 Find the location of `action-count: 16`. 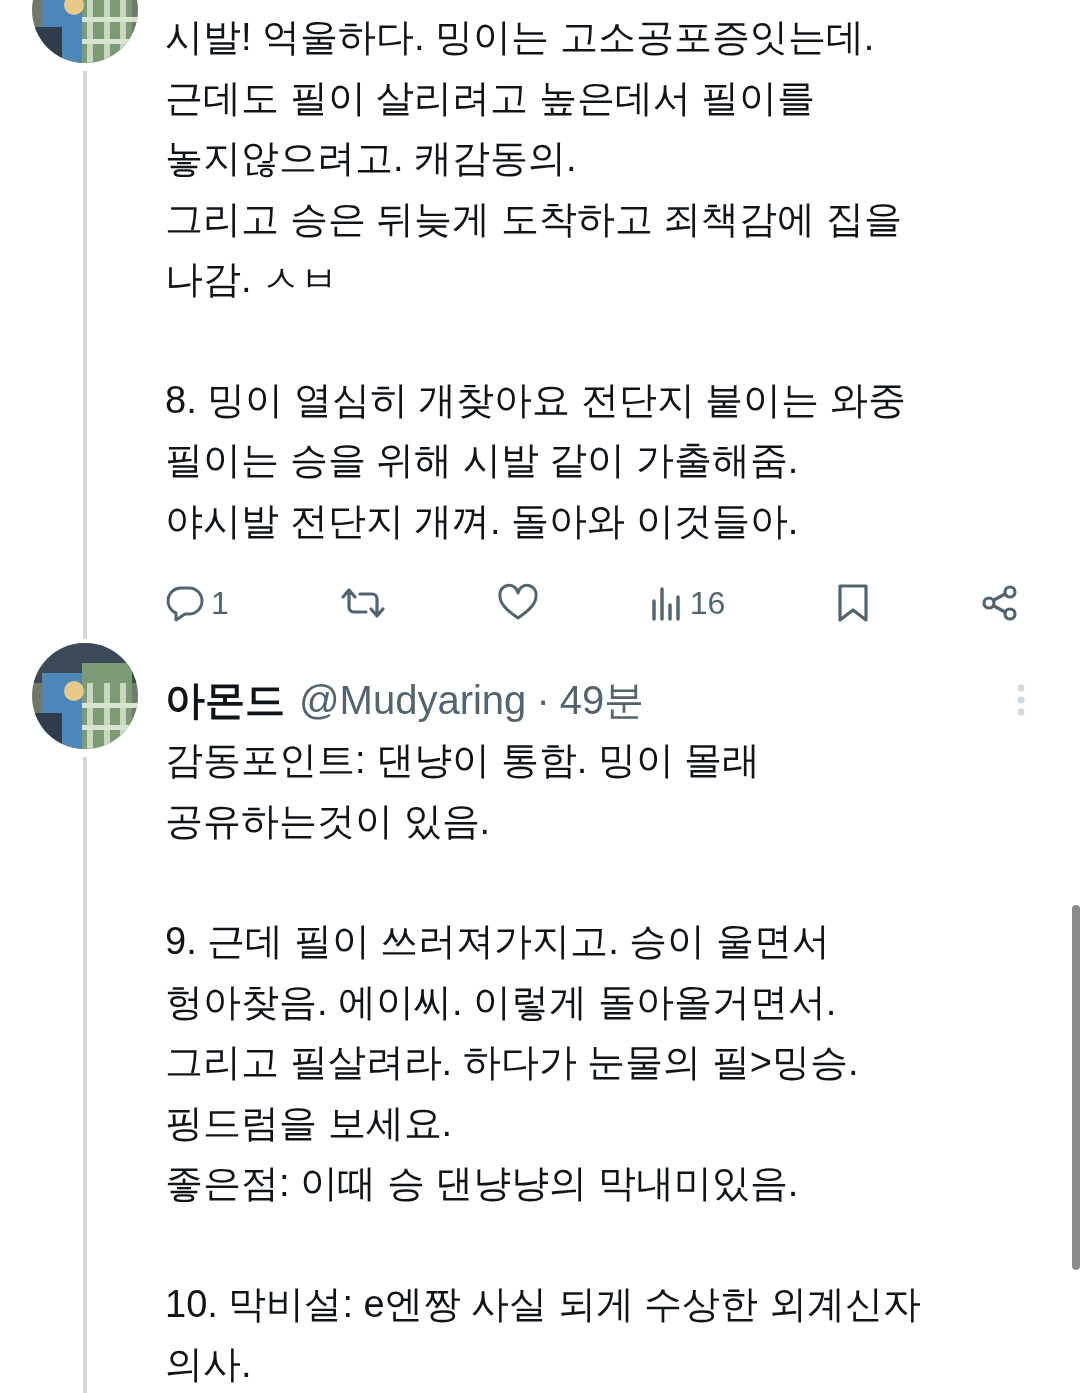

action-count: 16 is located at coordinates (707, 603).